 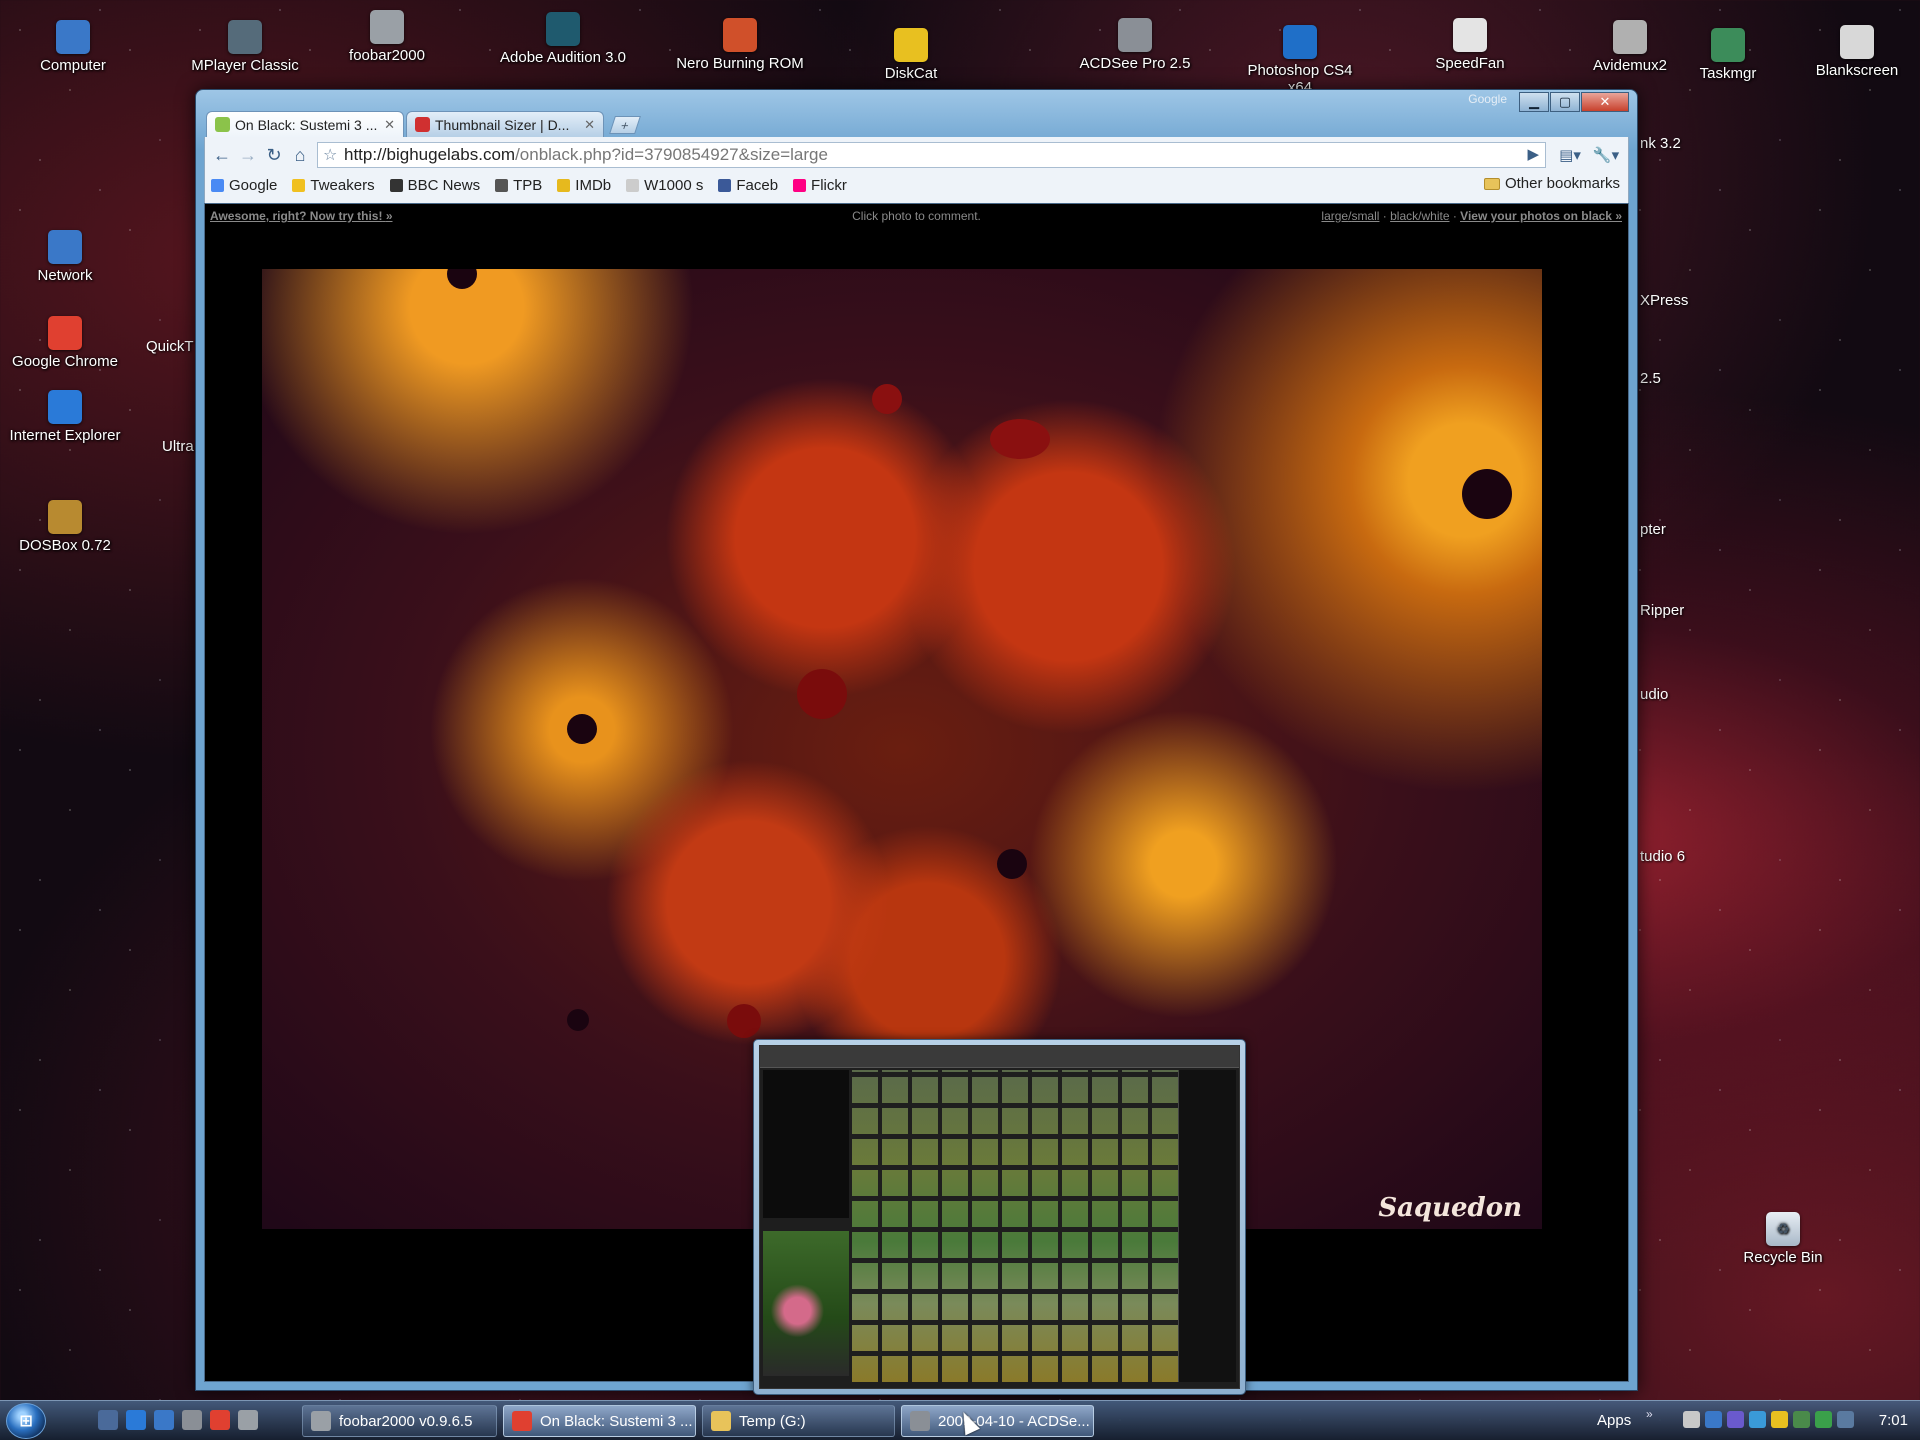 I want to click on black-white-link: black/white, so click(x=1419, y=216).